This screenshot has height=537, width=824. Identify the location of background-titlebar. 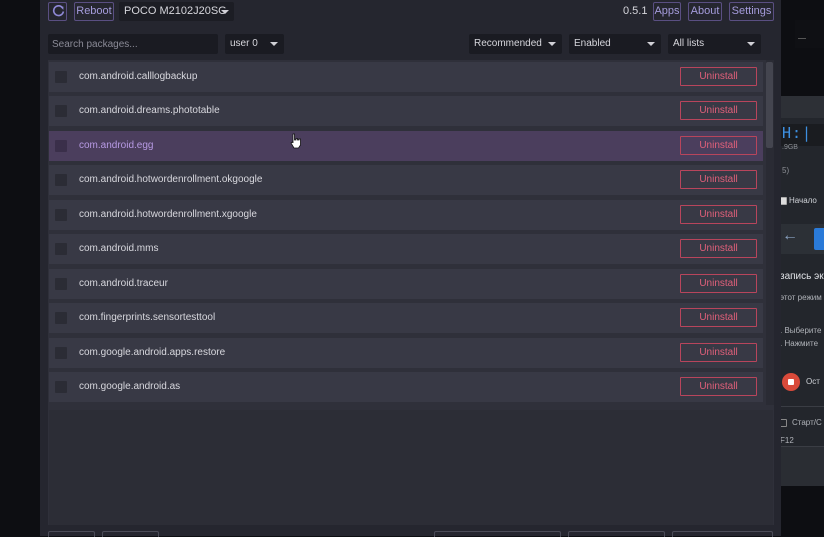
(800, 107).